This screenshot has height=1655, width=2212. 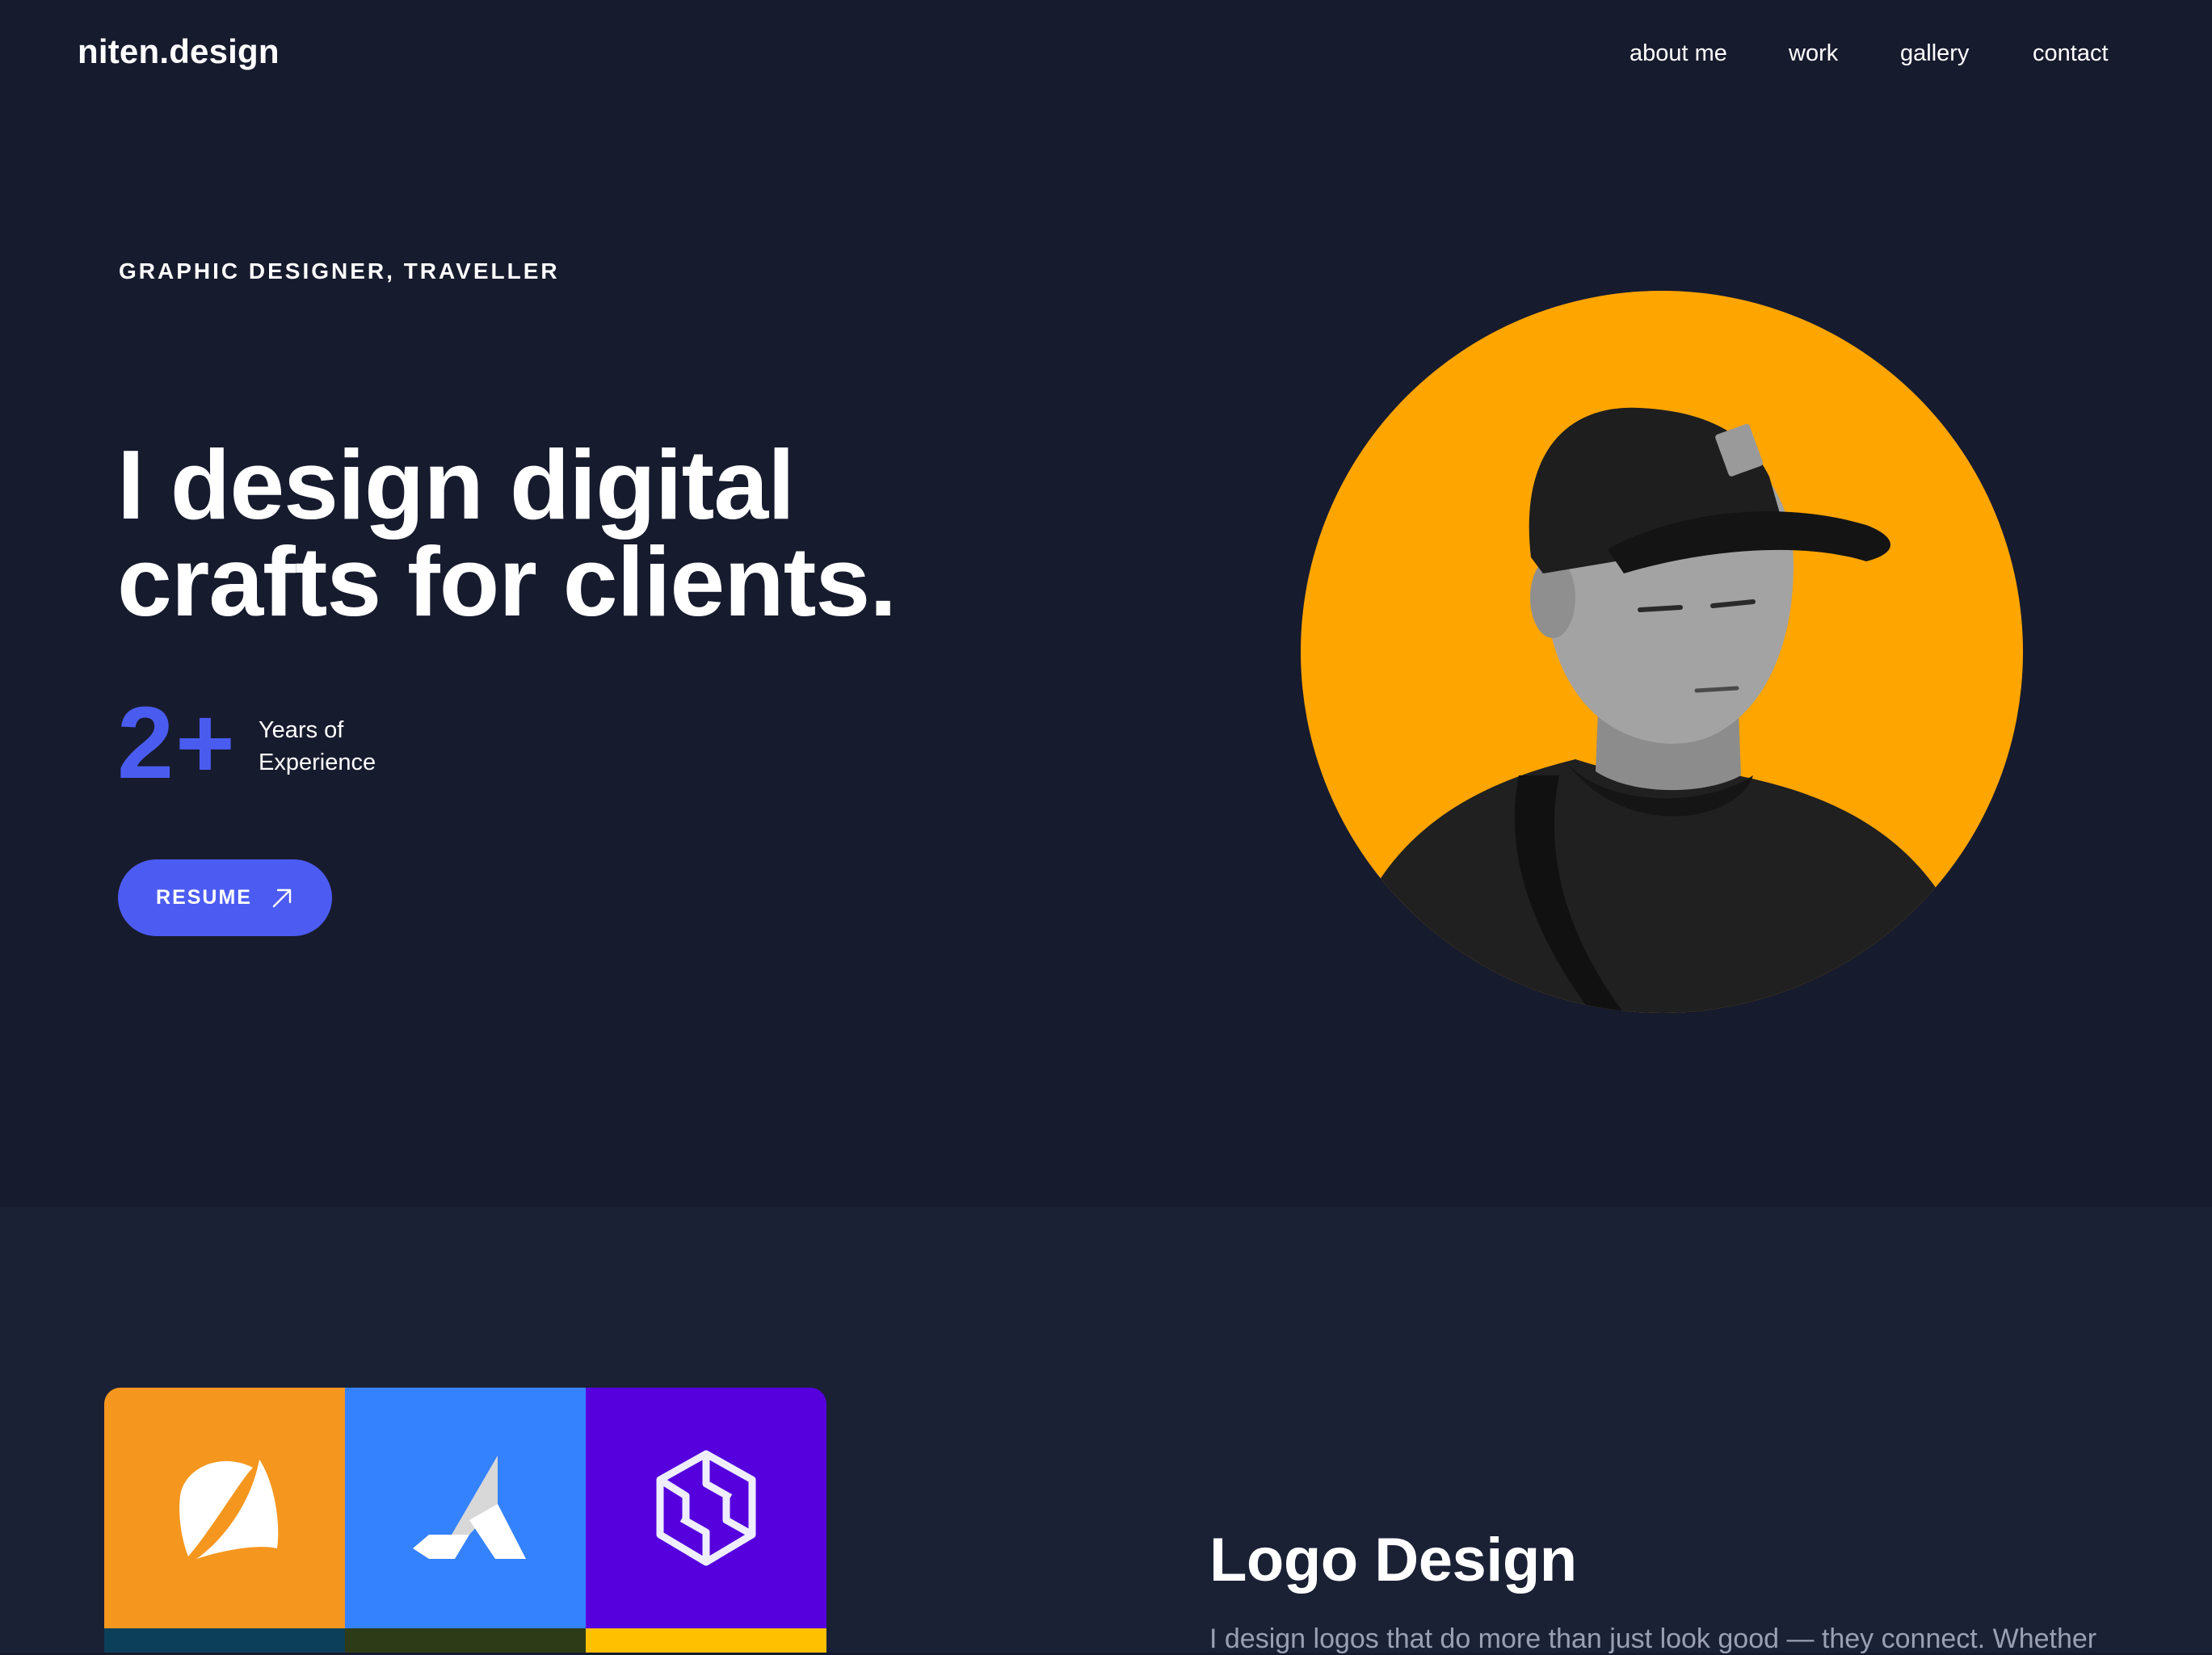 I want to click on hero-eyebrow: GRAPHIC DESIGNER, TRAVELLER, so click(x=339, y=271).